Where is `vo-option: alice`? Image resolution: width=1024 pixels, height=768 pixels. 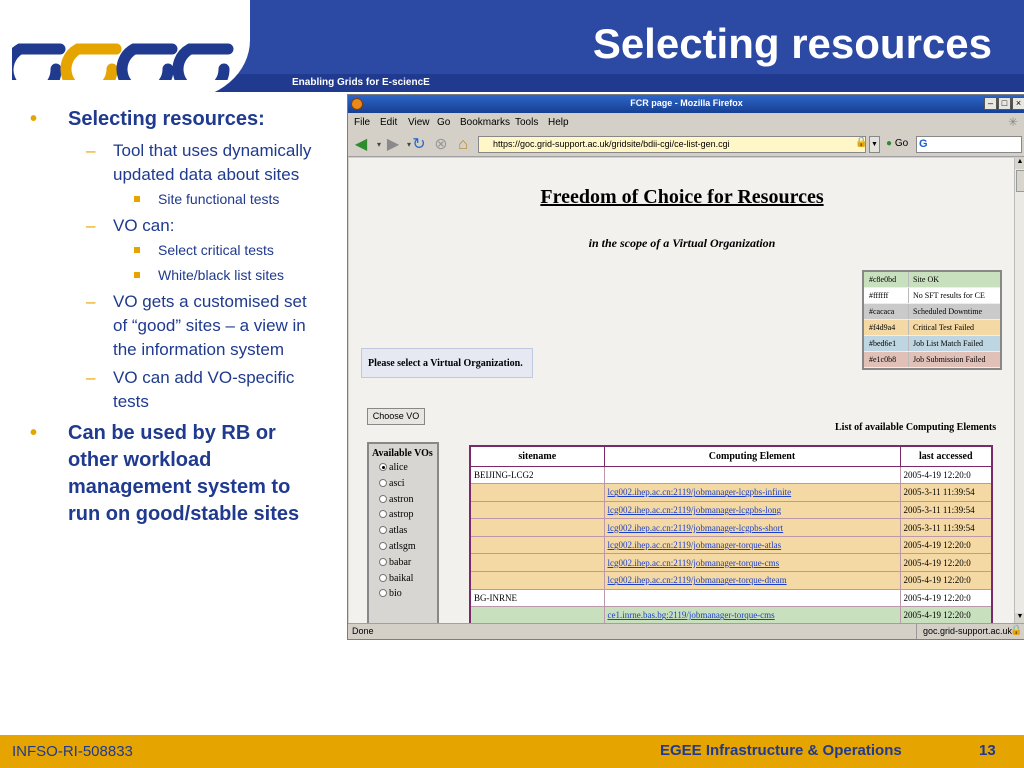 vo-option: alice is located at coordinates (403, 470).